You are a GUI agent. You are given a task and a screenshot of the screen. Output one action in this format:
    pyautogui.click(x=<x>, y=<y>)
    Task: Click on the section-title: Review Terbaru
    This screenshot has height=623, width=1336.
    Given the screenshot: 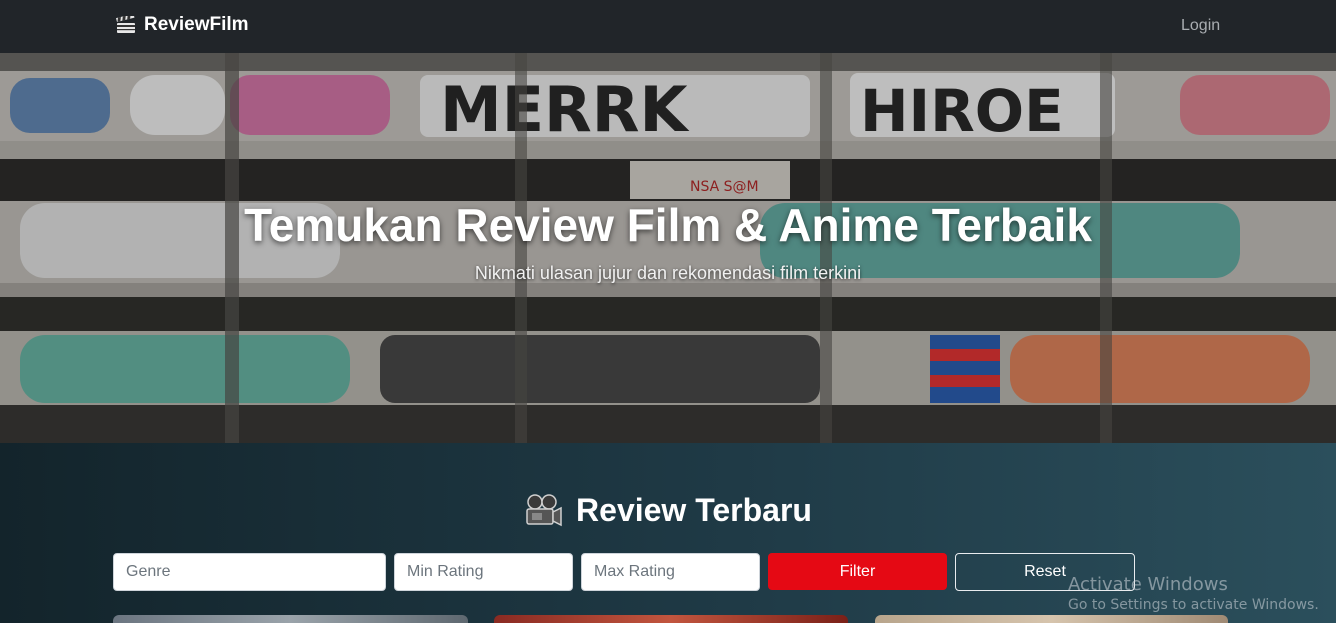 What is the action you would take?
    pyautogui.click(x=694, y=510)
    